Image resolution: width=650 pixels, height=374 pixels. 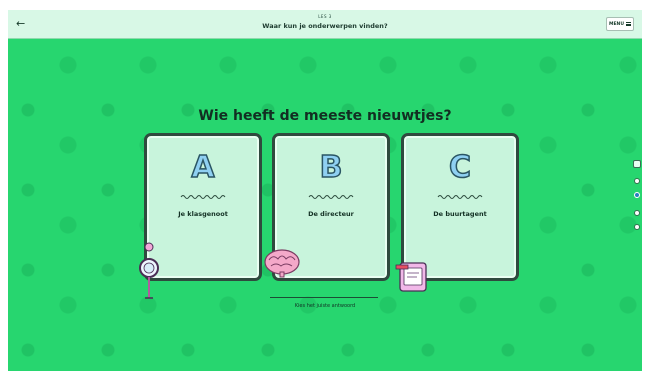 I want to click on card-answer: Je klasgenoot, so click(x=203, y=214).